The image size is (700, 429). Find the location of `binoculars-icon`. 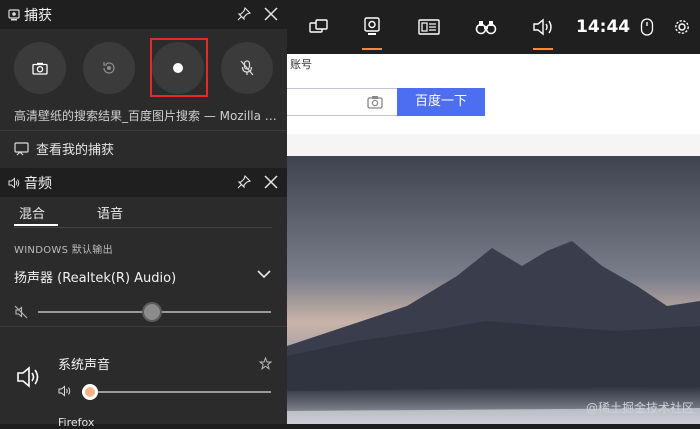

binoculars-icon is located at coordinates (486, 28).